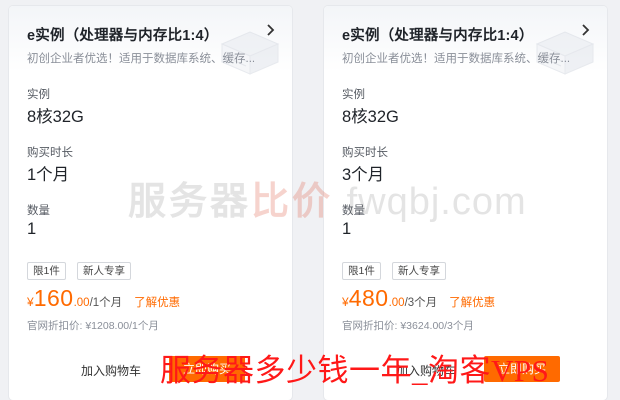 The width and height of the screenshot is (620, 400). What do you see at coordinates (421, 303) in the screenshot?
I see `price-period: /3个月` at bounding box center [421, 303].